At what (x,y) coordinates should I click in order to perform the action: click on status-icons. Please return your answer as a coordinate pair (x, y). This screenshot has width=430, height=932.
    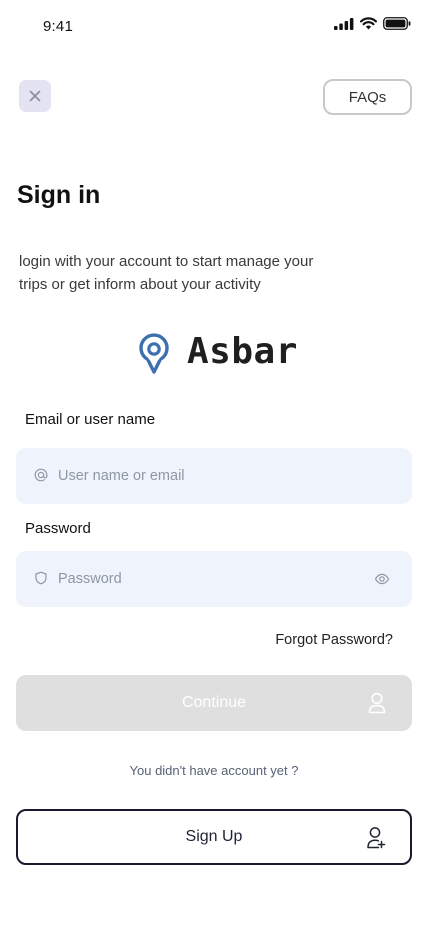
    Looking at the image, I should click on (372, 23).